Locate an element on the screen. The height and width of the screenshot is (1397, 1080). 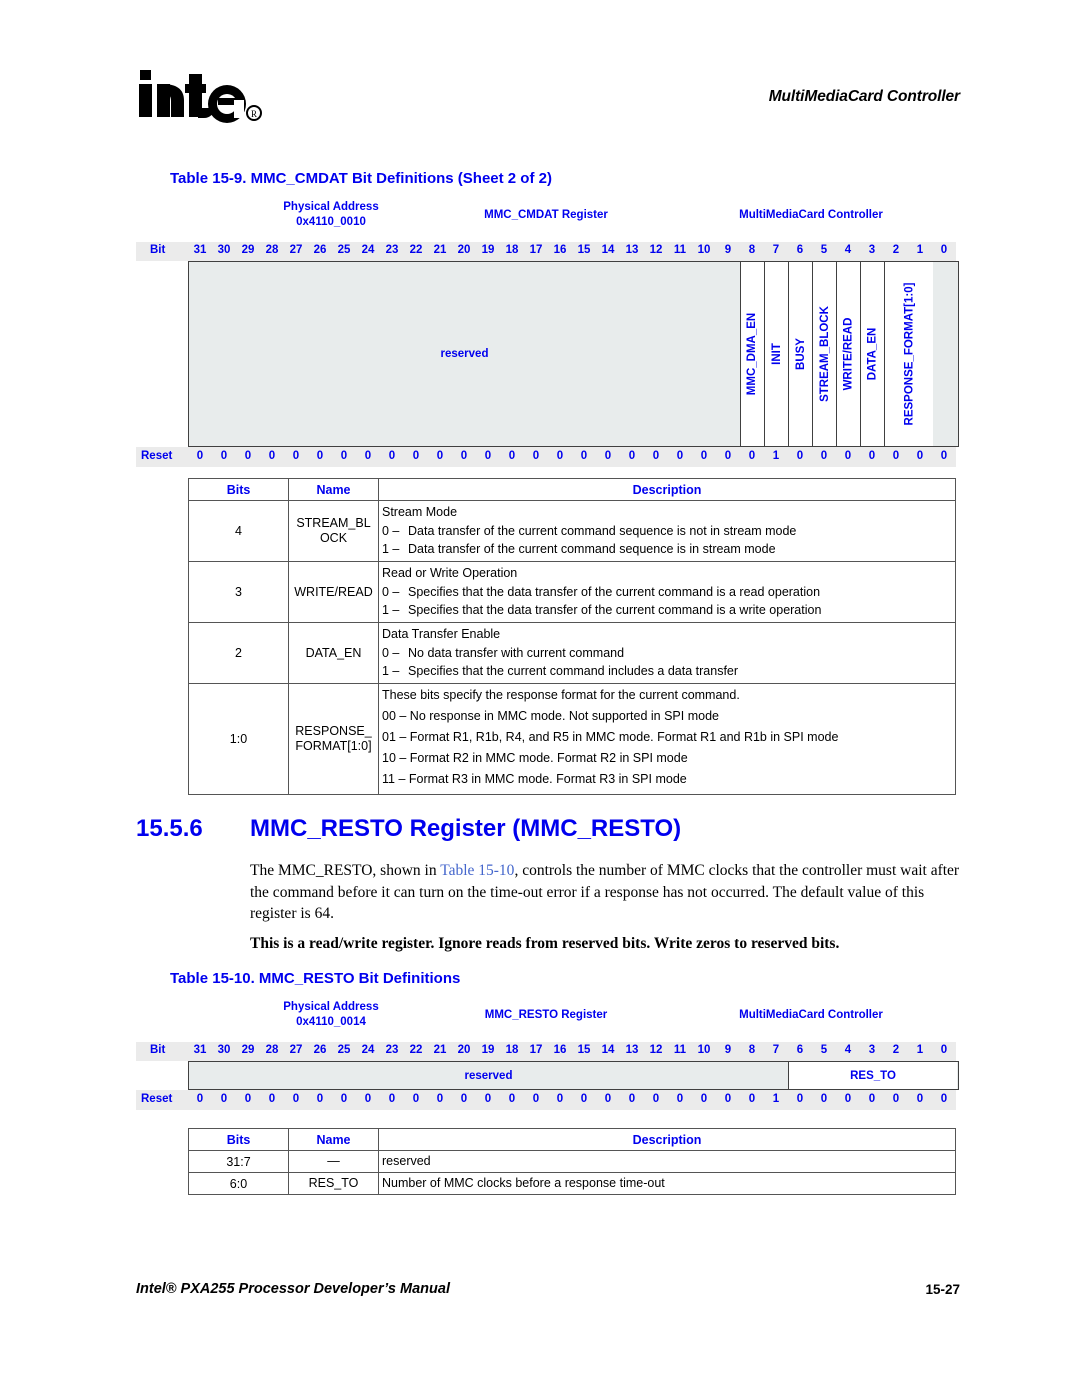
bit-word-label: Bit is located at coordinates (158, 250).